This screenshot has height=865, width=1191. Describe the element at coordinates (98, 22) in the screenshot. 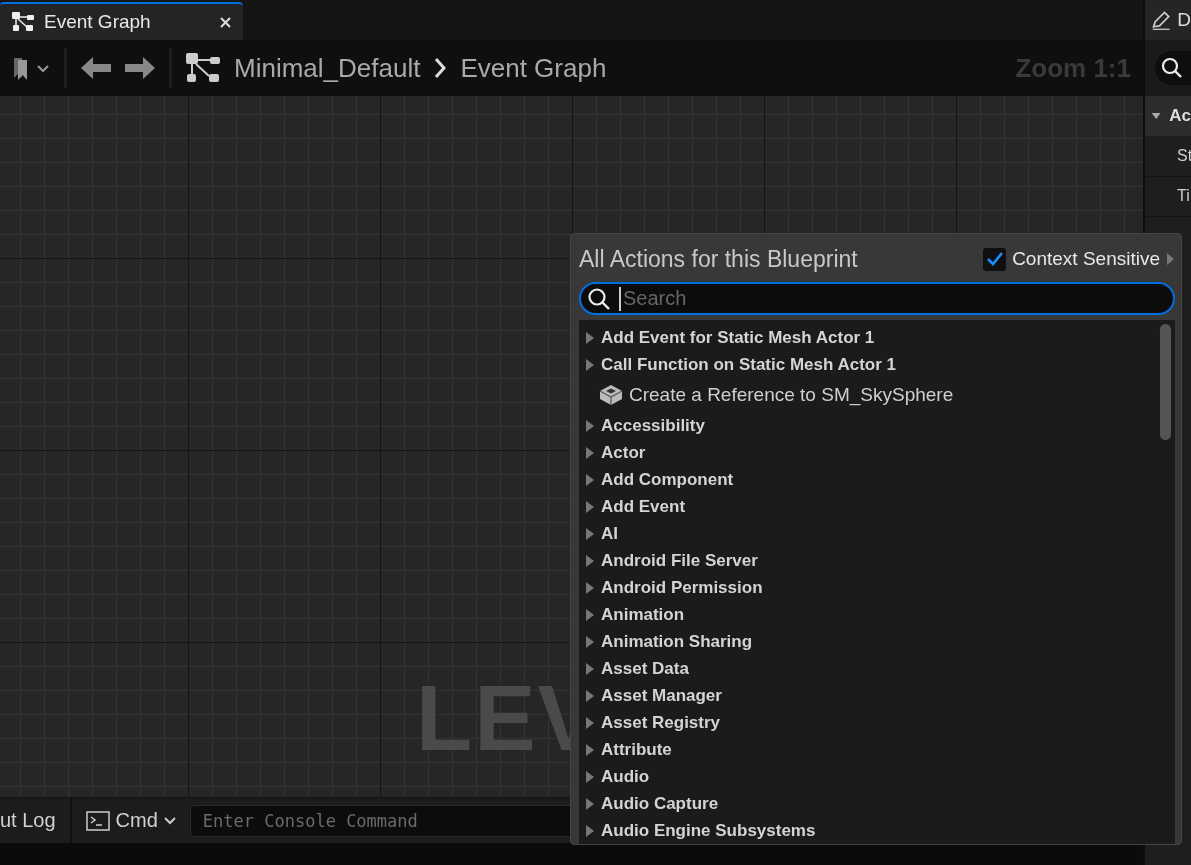

I see `tab-title: Event Graph` at that location.